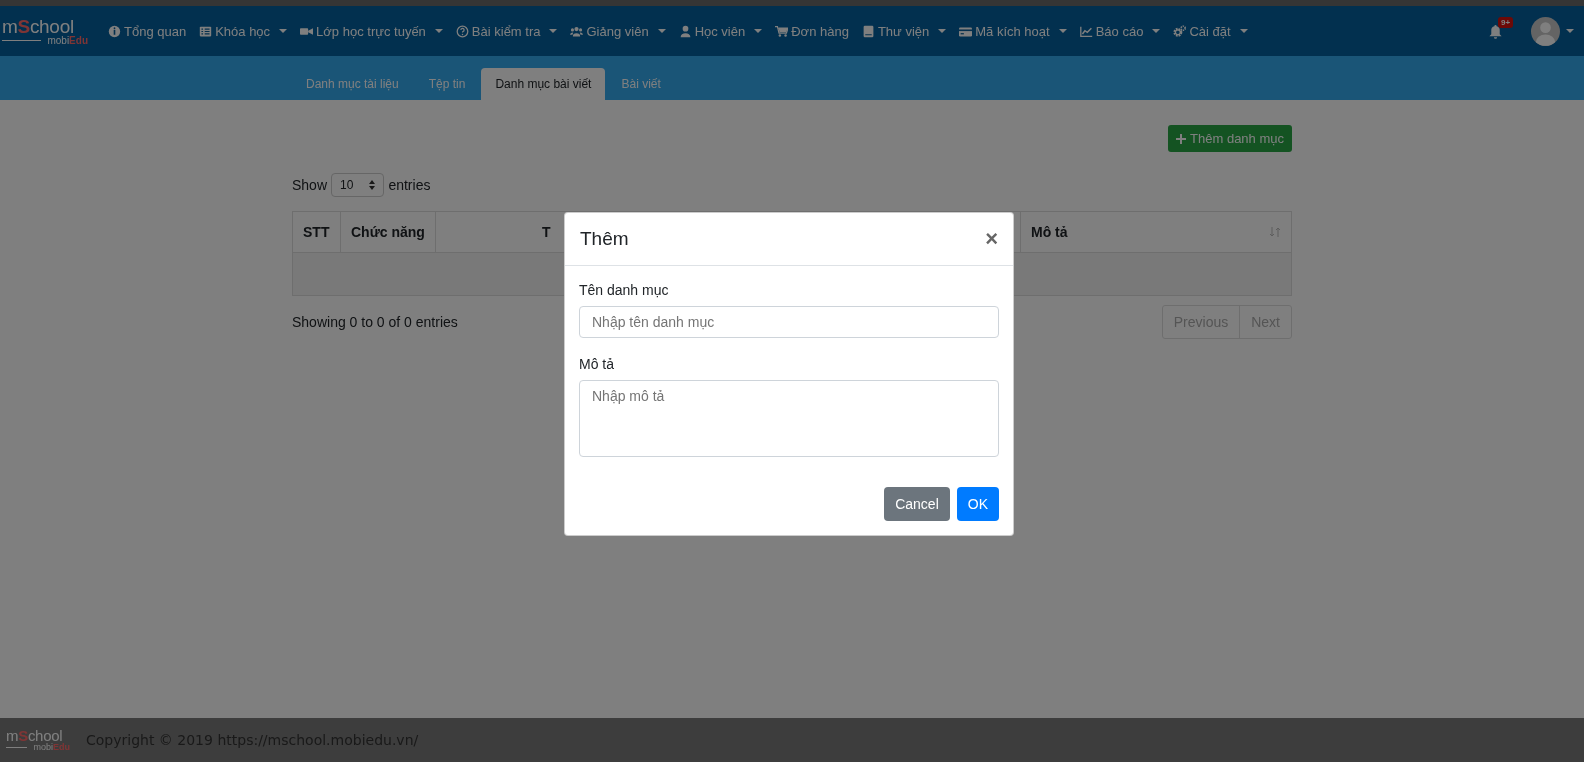 This screenshot has height=762, width=1584. What do you see at coordinates (1506, 22) in the screenshot?
I see `notification-count-badge: 9+` at bounding box center [1506, 22].